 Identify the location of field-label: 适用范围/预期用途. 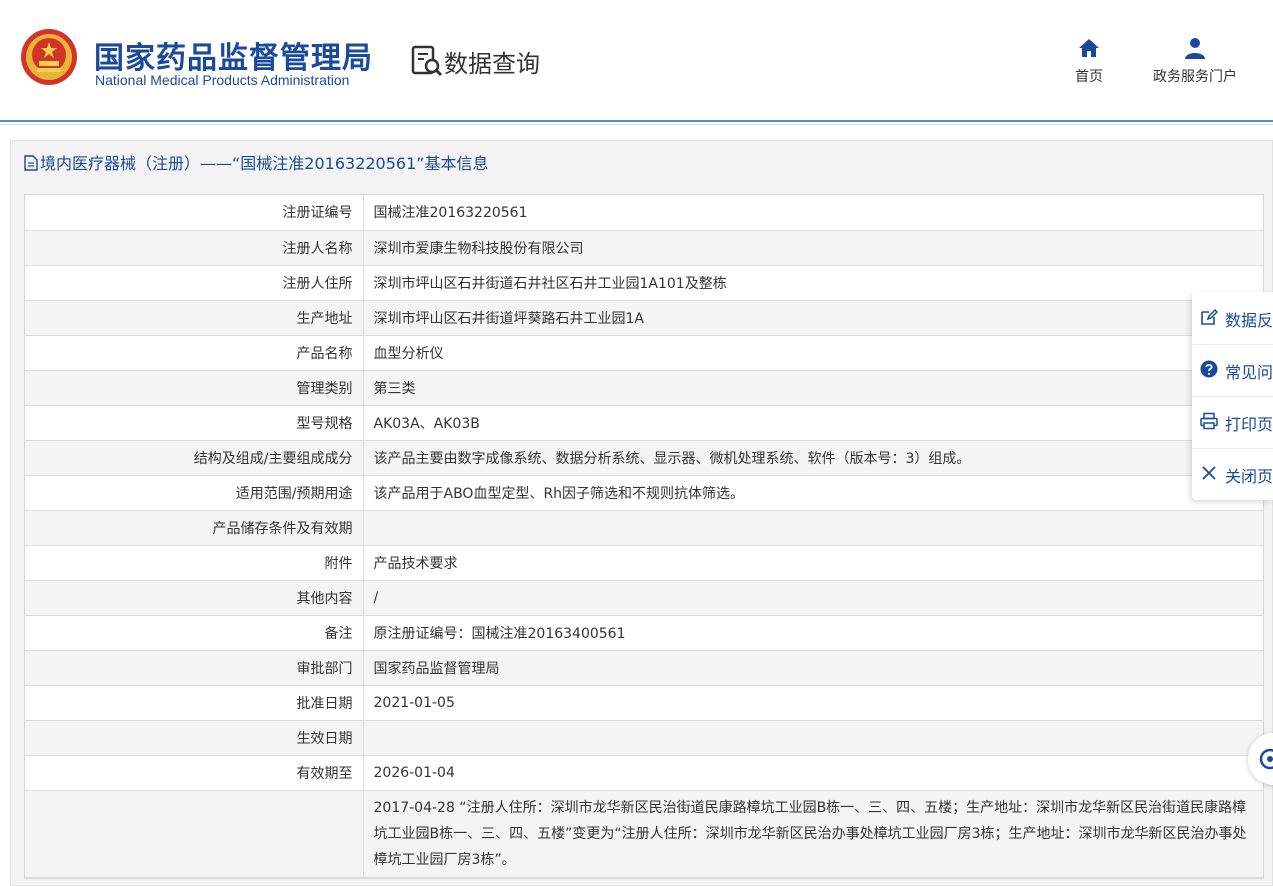
(194, 493).